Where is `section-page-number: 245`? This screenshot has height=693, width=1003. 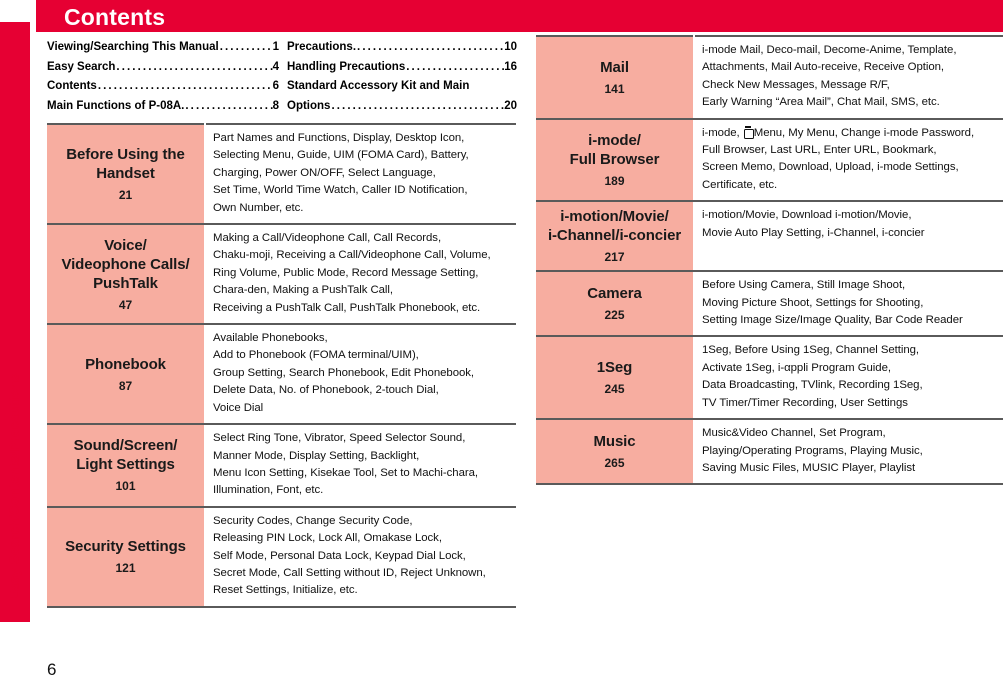
section-page-number: 245 is located at coordinates (614, 389).